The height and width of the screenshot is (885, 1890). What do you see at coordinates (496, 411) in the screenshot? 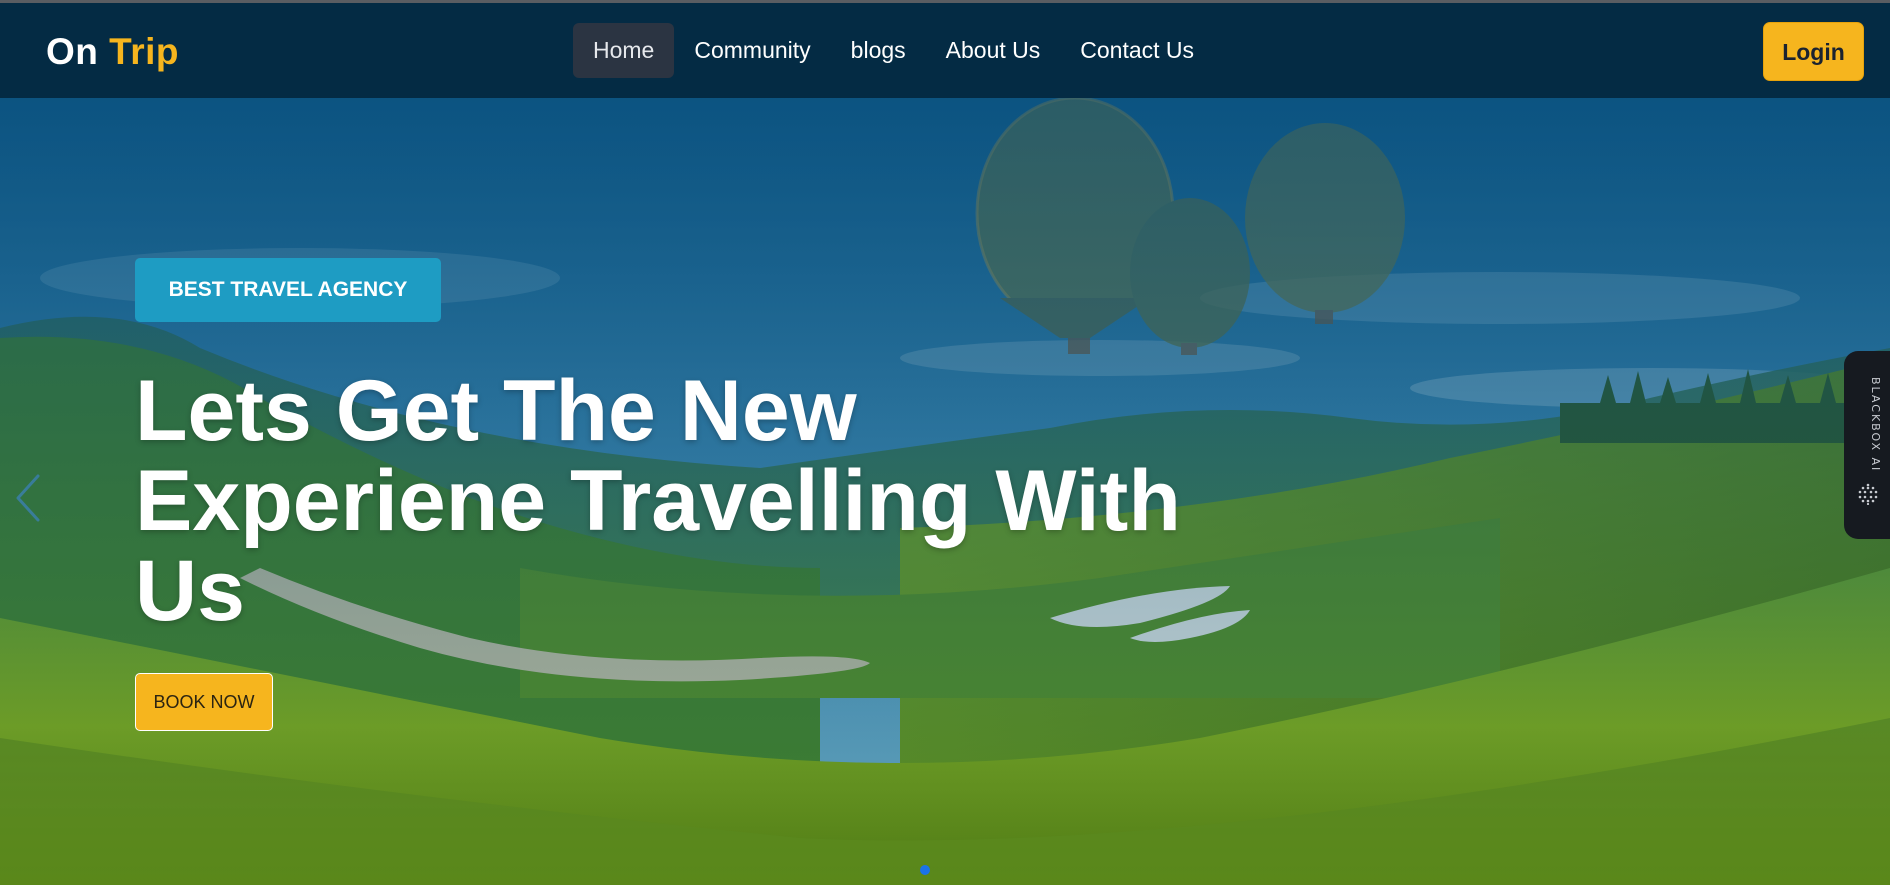
I see `headline-line-1: Lets Get The New` at bounding box center [496, 411].